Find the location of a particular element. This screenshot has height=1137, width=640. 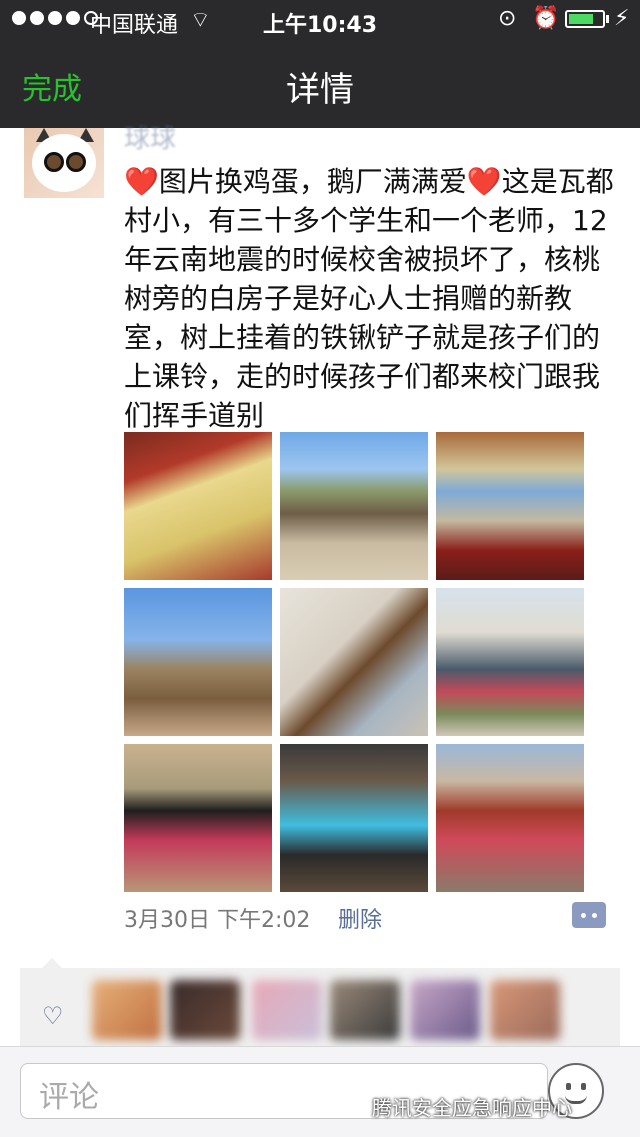

battery-icon is located at coordinates (585, 19).